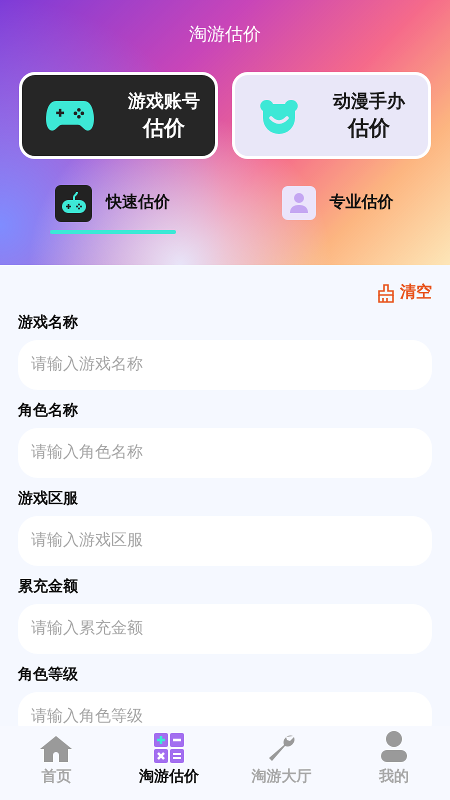  I want to click on page-title: 淘游估价, so click(225, 34).